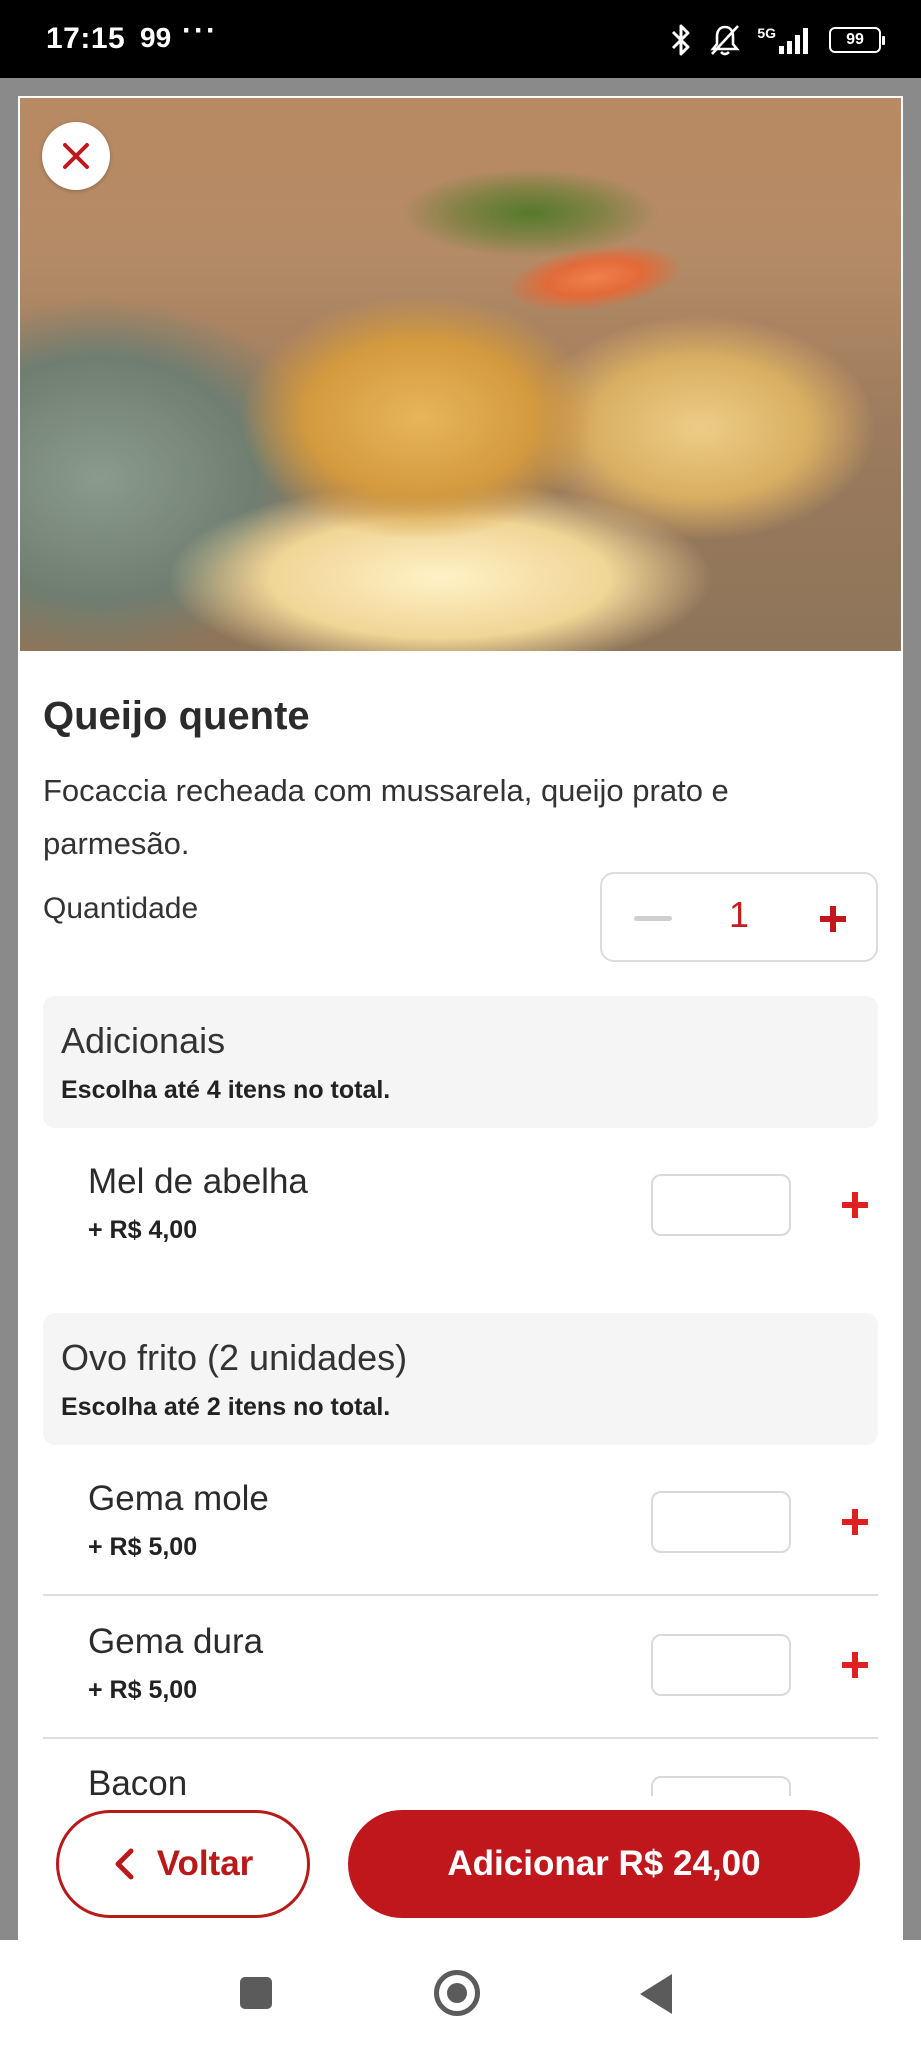 The image size is (921, 2048). I want to click on muted-bell-icon, so click(725, 40).